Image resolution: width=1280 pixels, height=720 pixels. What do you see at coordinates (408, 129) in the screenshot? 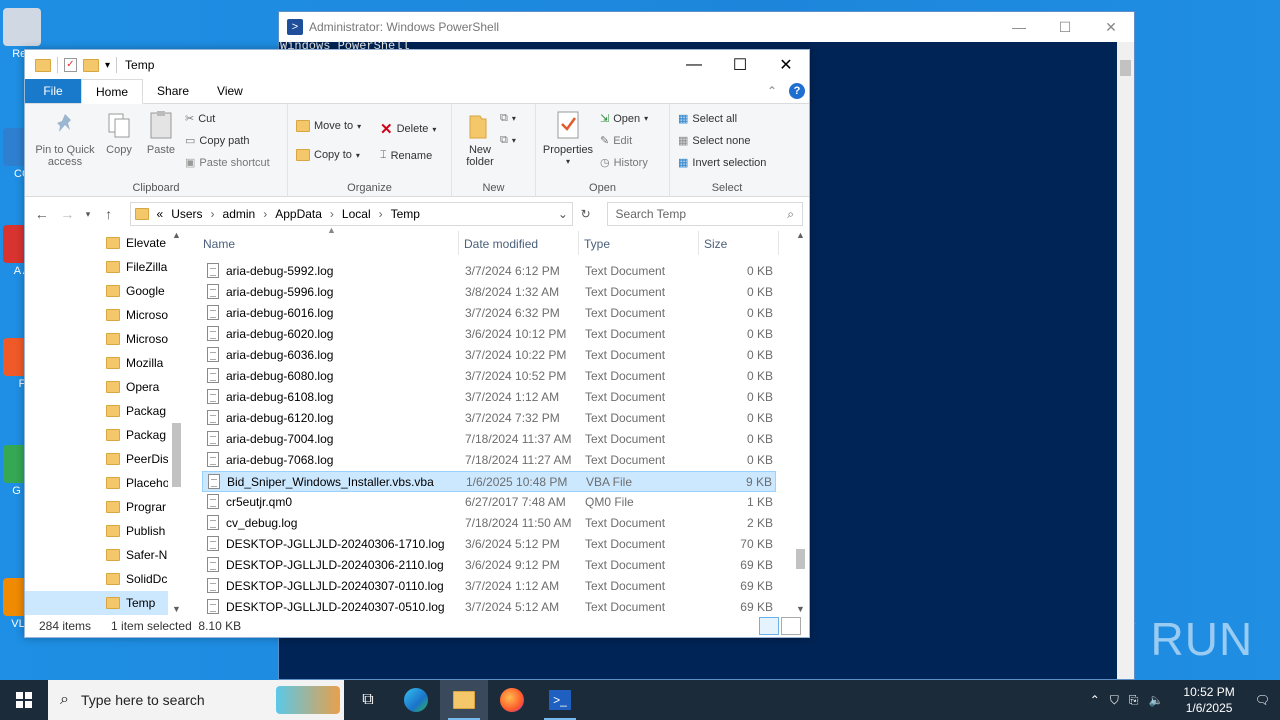
I see `delete-button: ✕ Delete ▾` at bounding box center [408, 129].